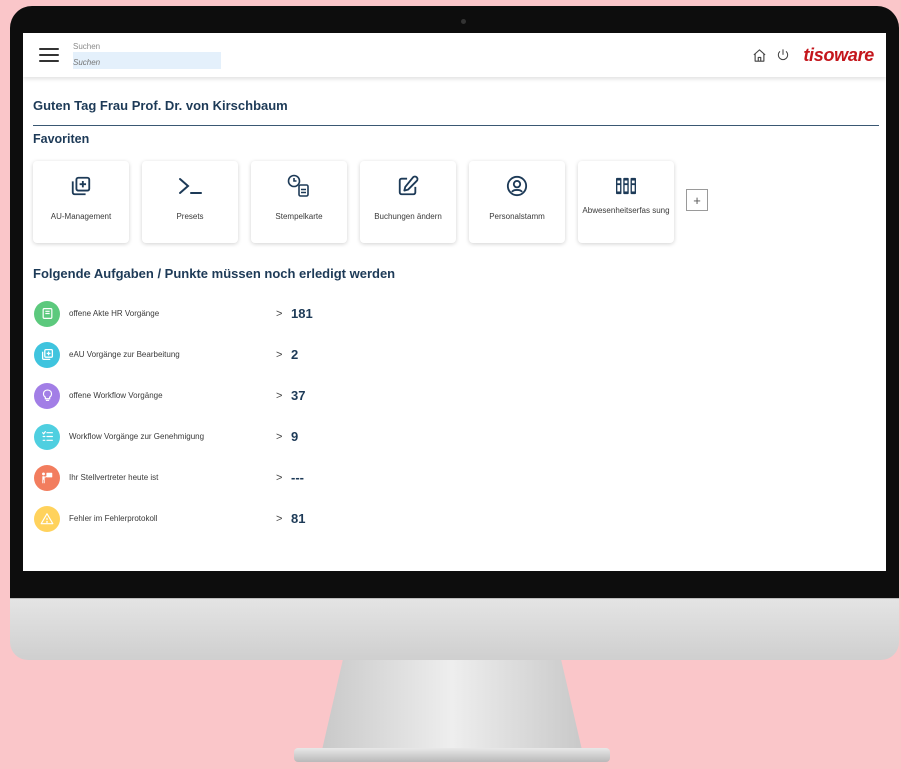  What do you see at coordinates (299, 202) in the screenshot?
I see `fav-tile-stempelkarte: Stempelkarte` at bounding box center [299, 202].